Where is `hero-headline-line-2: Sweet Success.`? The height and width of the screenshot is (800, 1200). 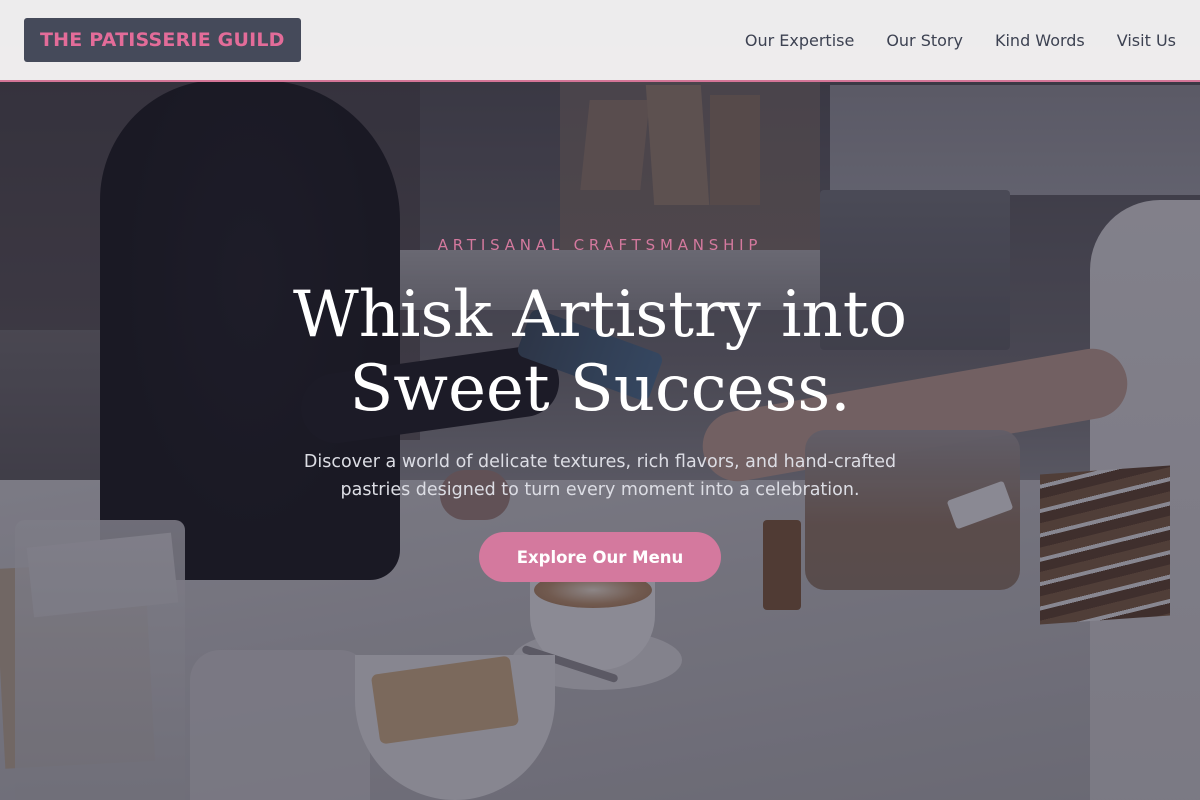 hero-headline-line-2: Sweet Success. is located at coordinates (600, 389).